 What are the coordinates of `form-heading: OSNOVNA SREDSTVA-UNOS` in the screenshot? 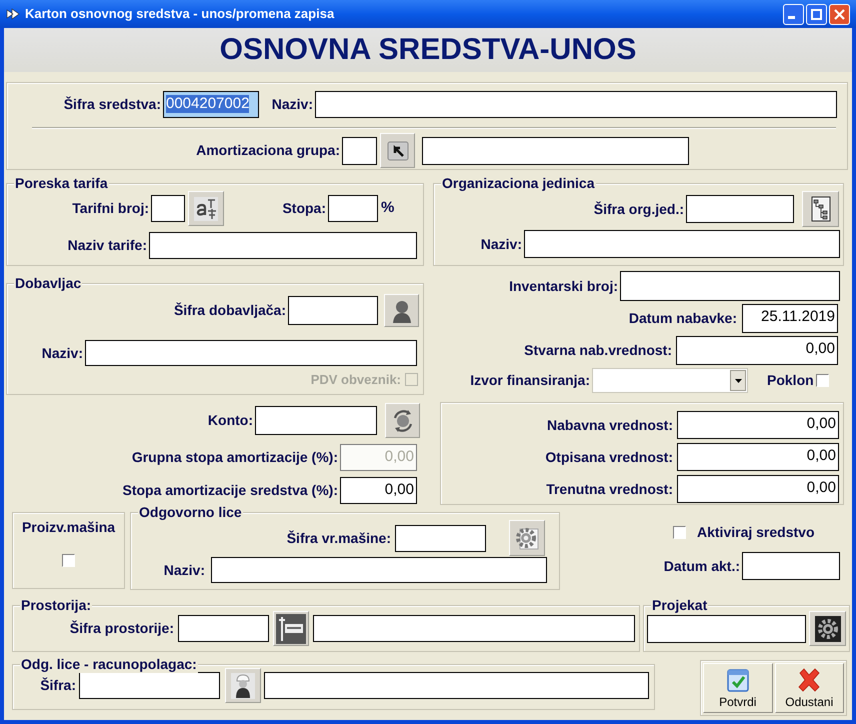 It's located at (428, 50).